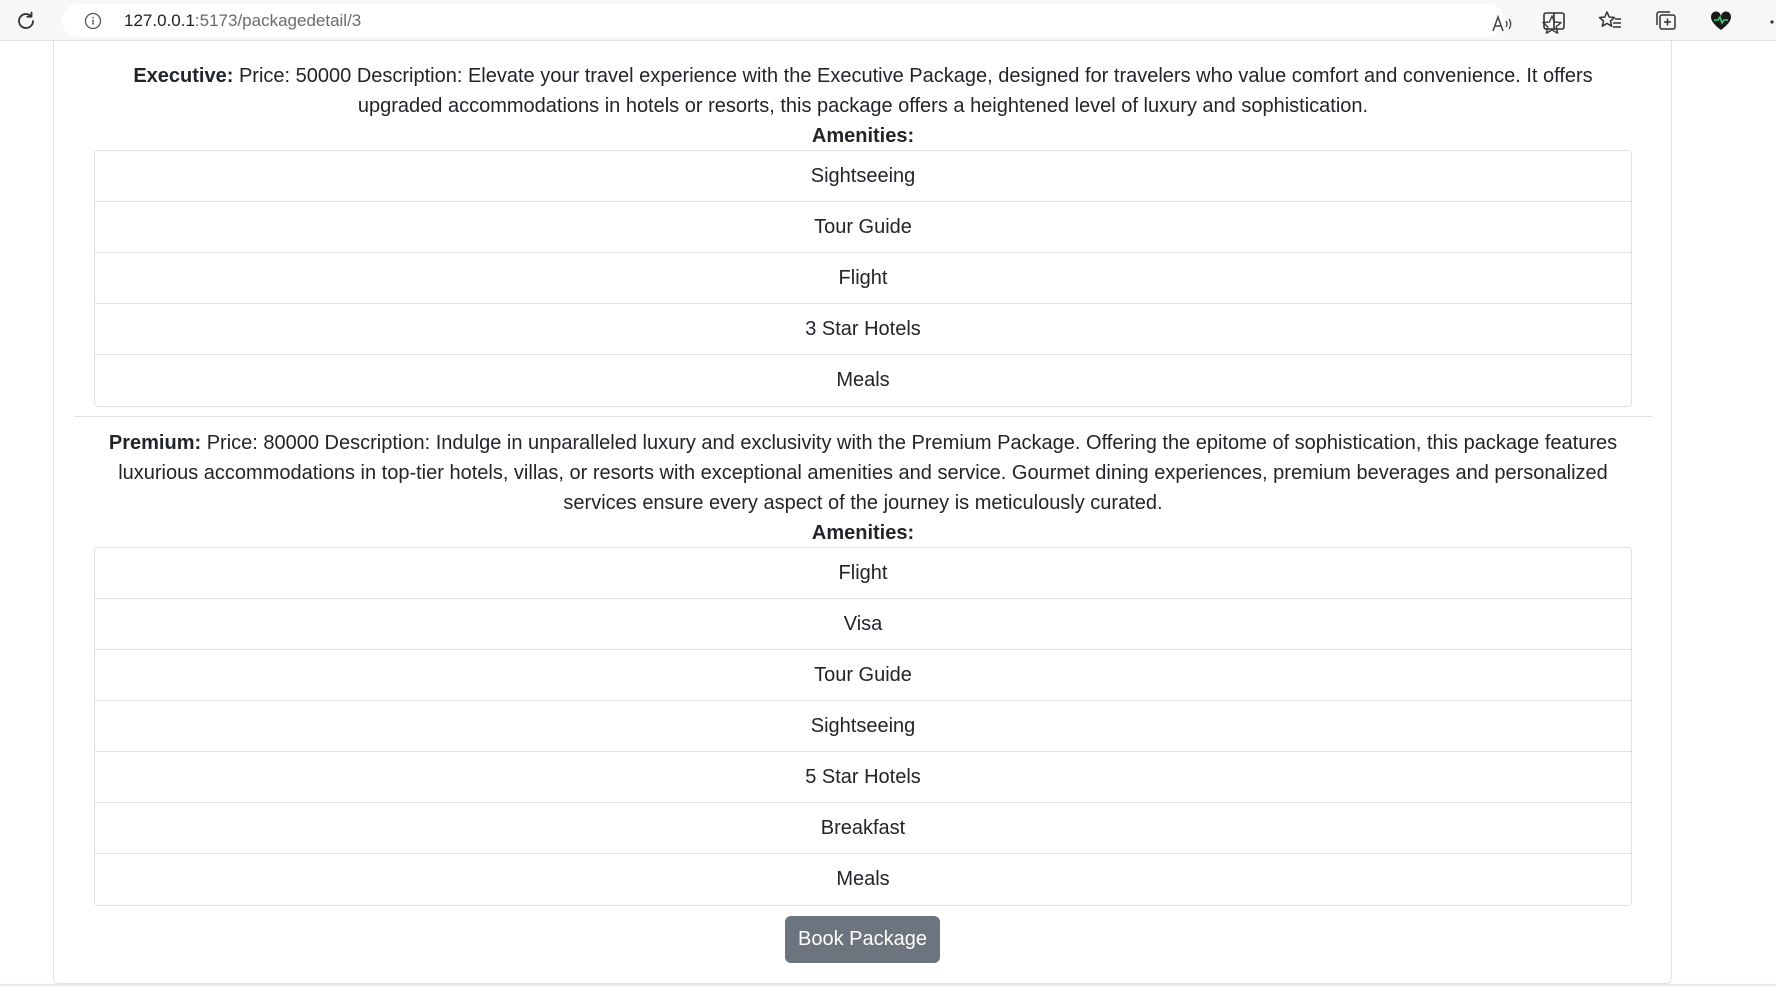  Describe the element at coordinates (1502, 24) in the screenshot. I see `read-aloud-icon` at that location.